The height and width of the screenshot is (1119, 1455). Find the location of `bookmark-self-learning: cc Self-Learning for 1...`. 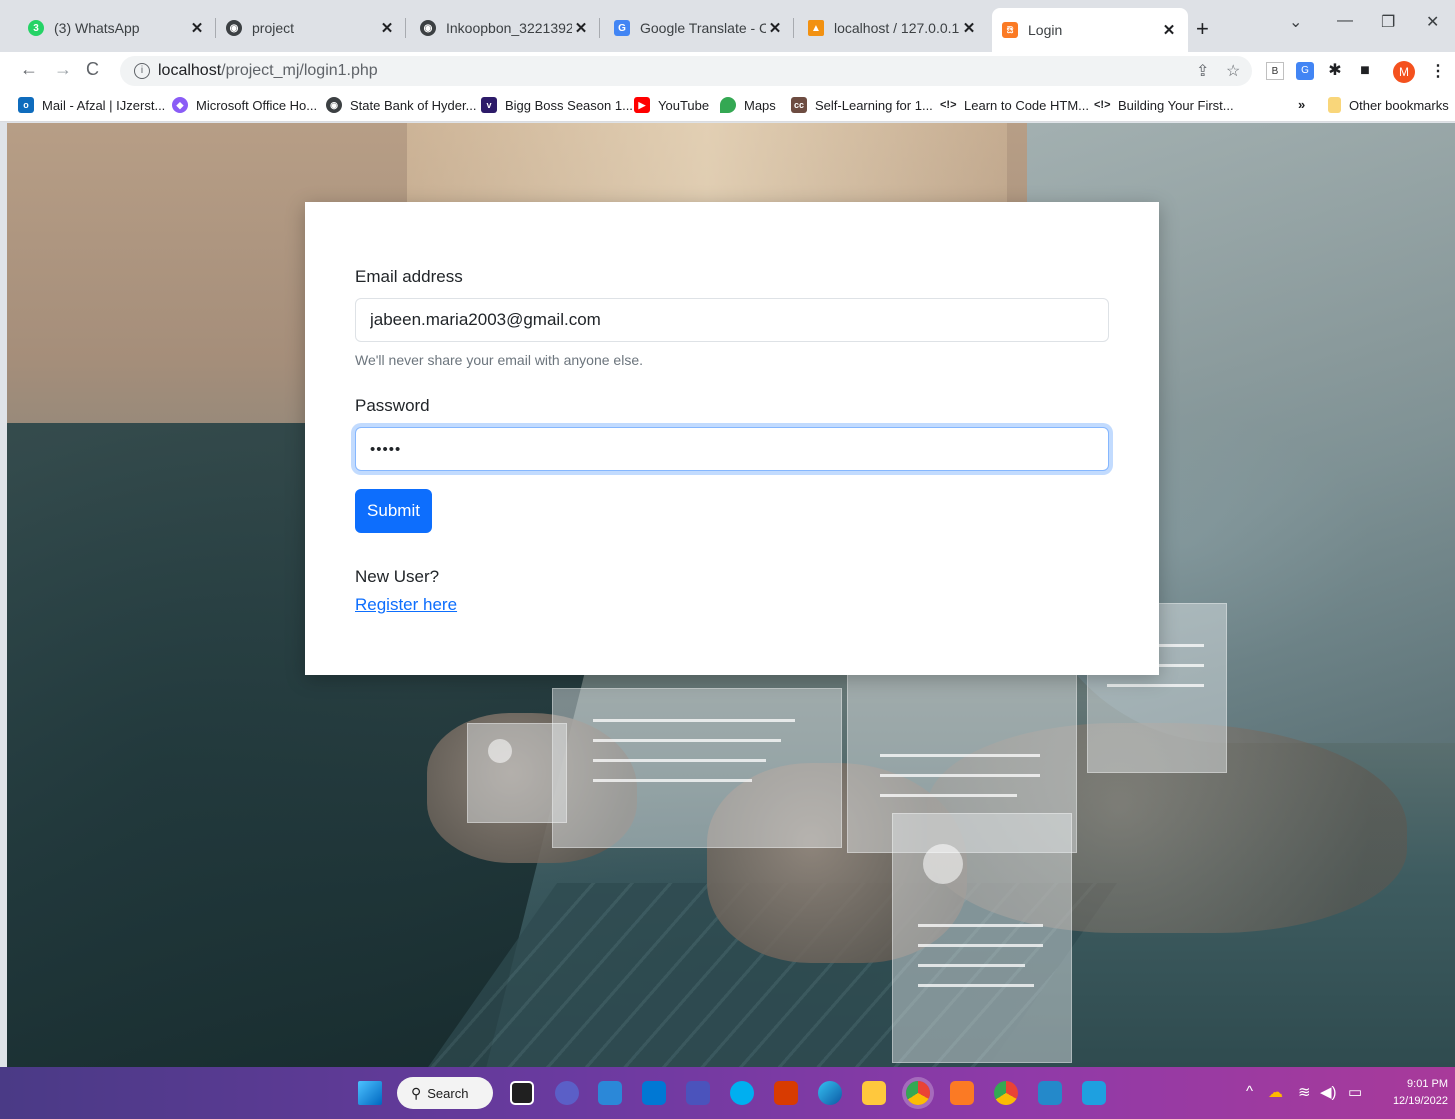

bookmark-self-learning: cc Self-Learning for 1... is located at coordinates (862, 105).